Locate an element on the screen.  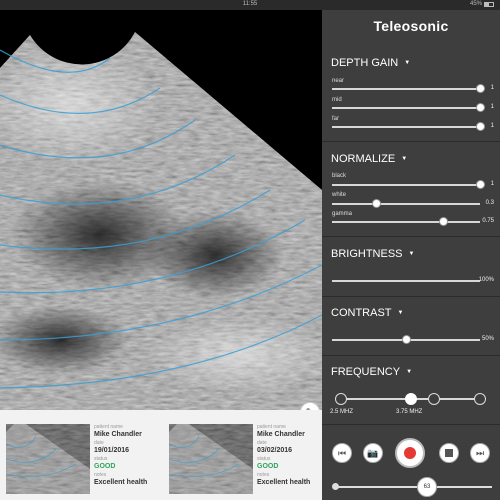
skip-forward-icon: ⏭ is located at coordinates (480, 452).